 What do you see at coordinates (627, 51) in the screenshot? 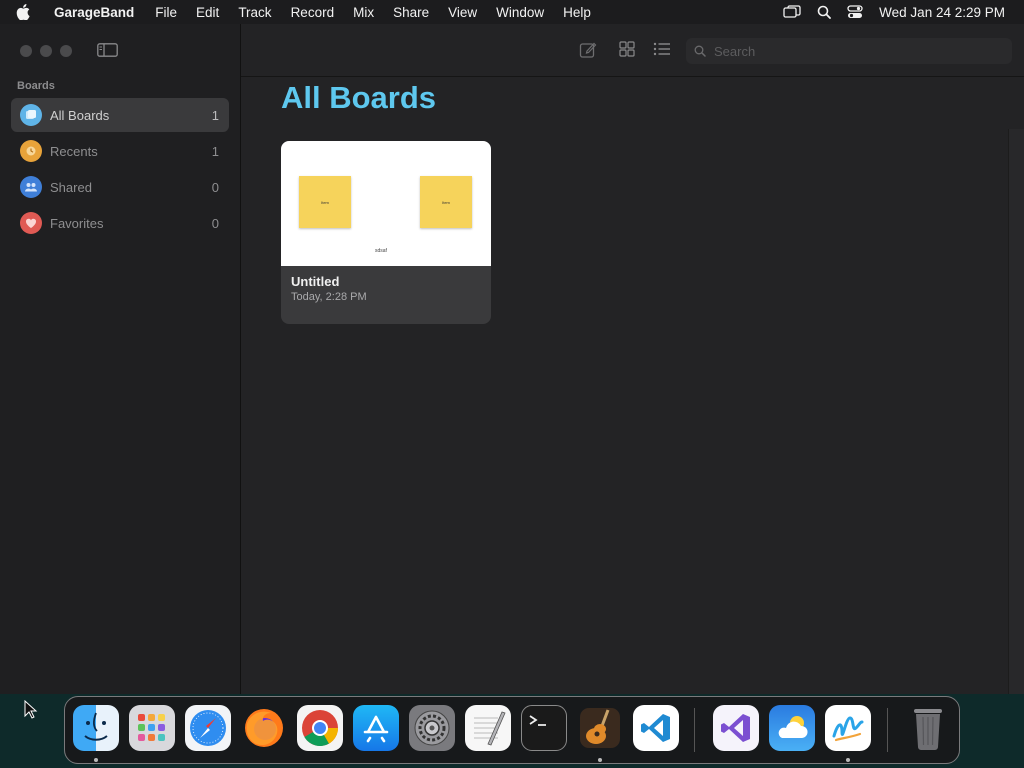
I see `grid-view-icon` at bounding box center [627, 51].